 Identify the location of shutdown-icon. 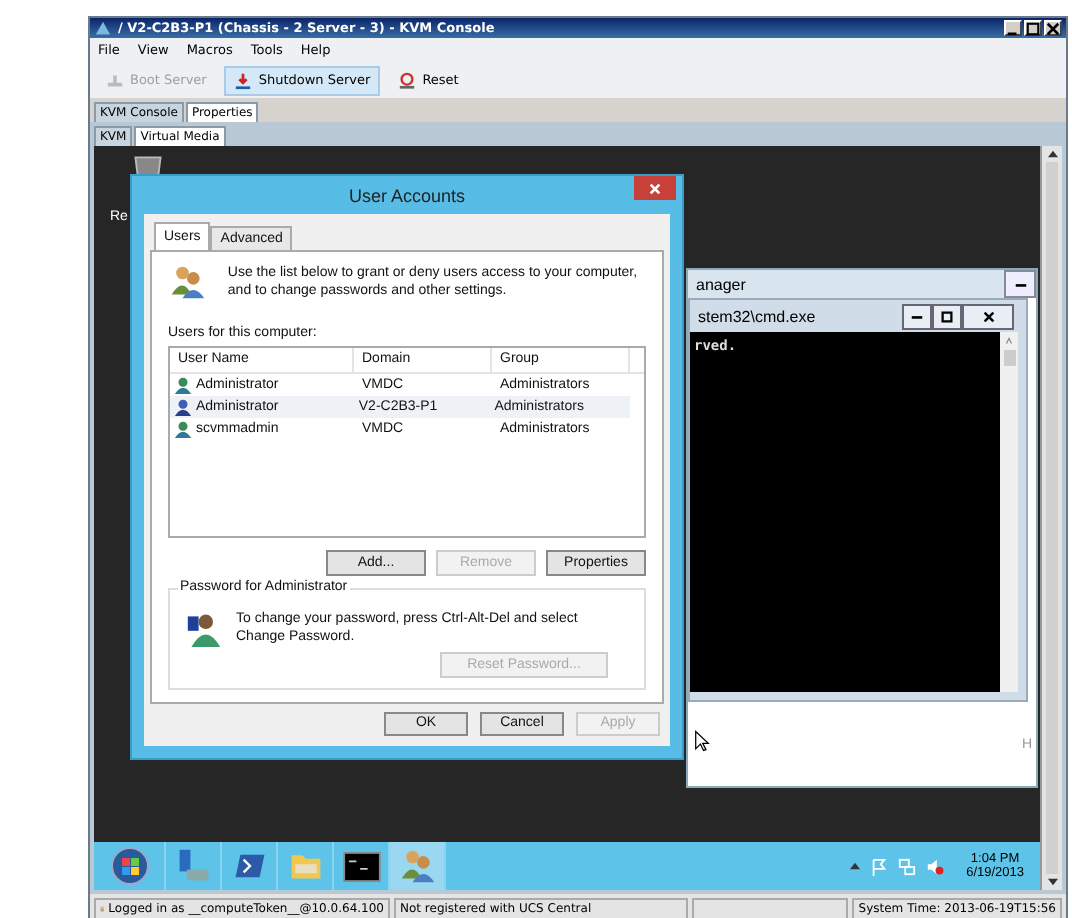
(243, 80).